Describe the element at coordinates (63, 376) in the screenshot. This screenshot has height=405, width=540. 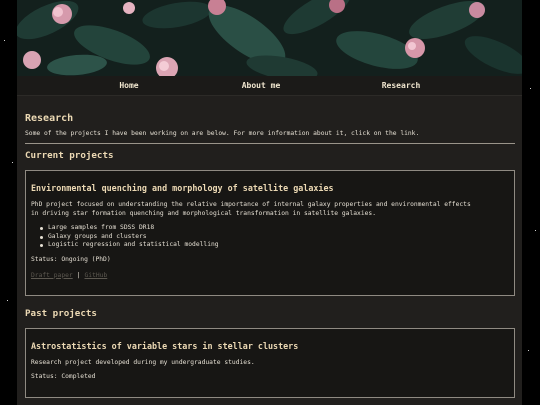
I see `project-status: Status: Completed` at that location.